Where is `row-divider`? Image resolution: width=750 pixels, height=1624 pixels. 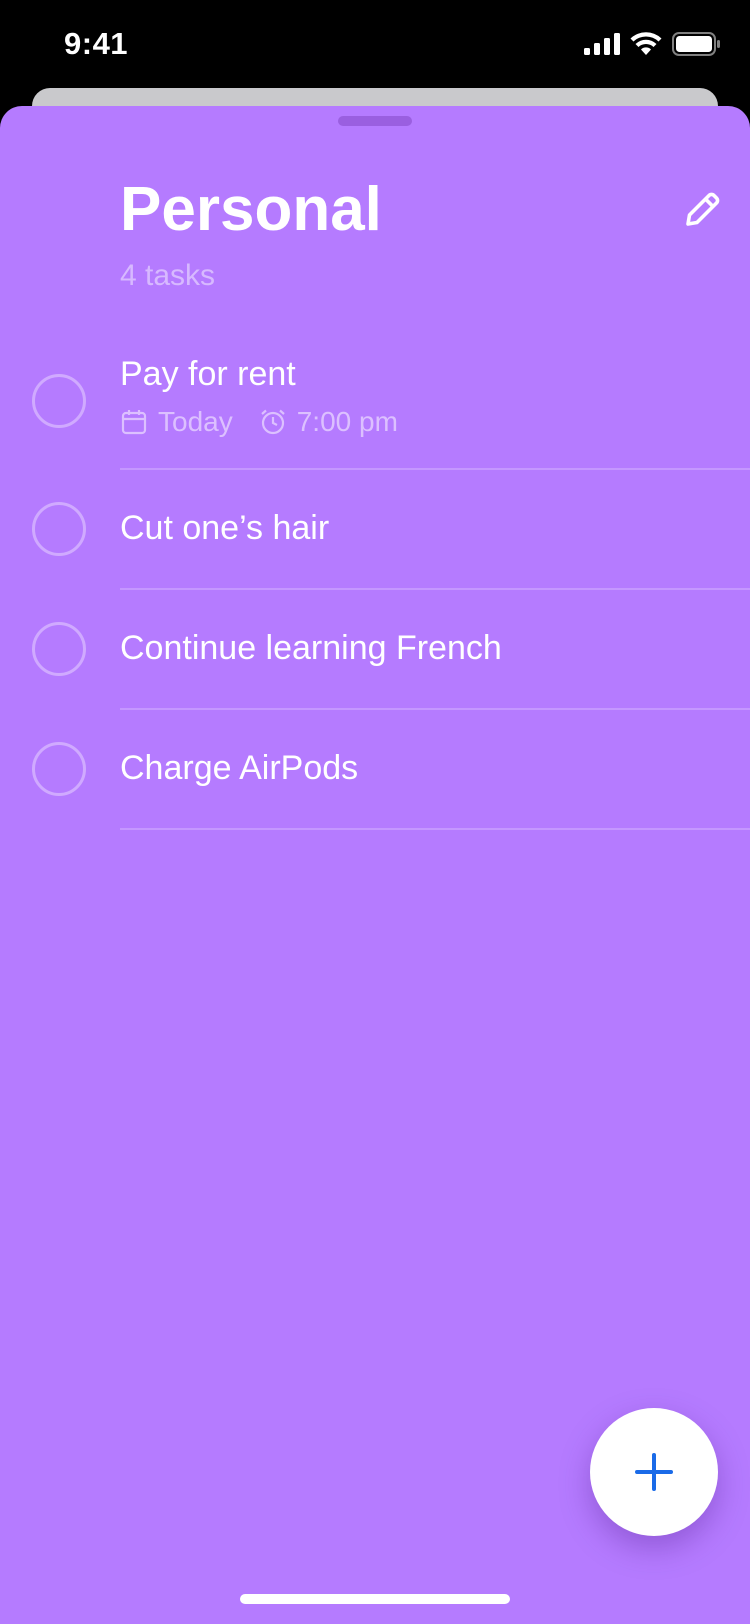 row-divider is located at coordinates (435, 829).